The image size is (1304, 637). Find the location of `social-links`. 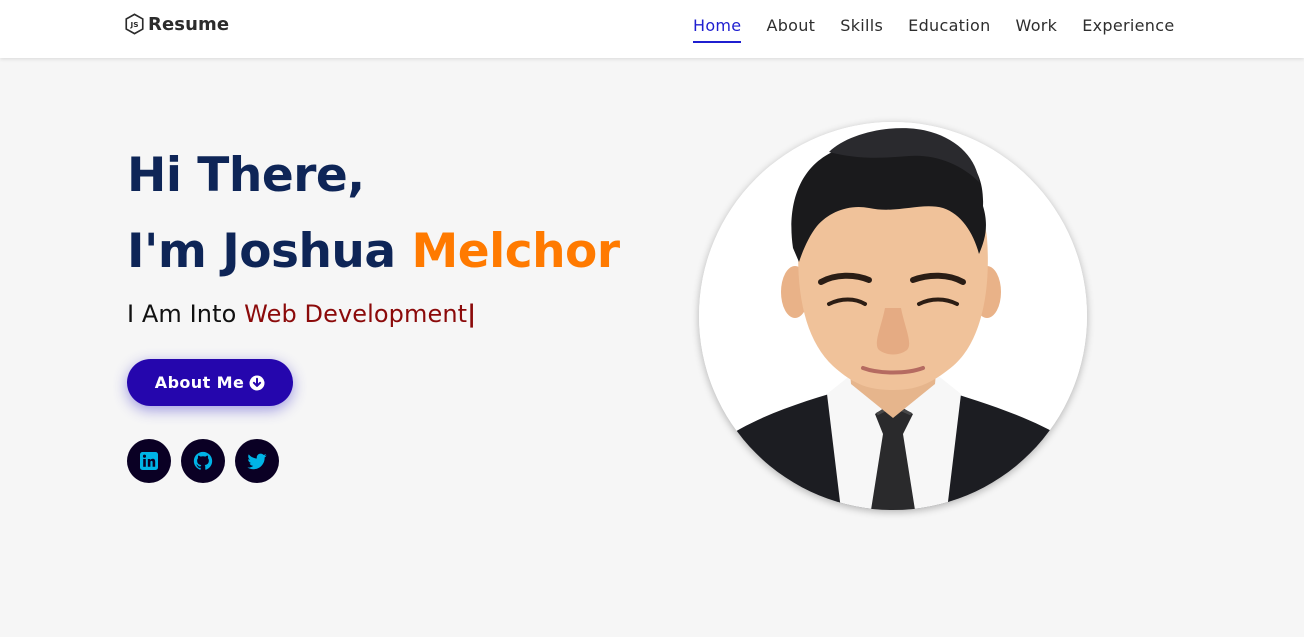

social-links is located at coordinates (203, 461).